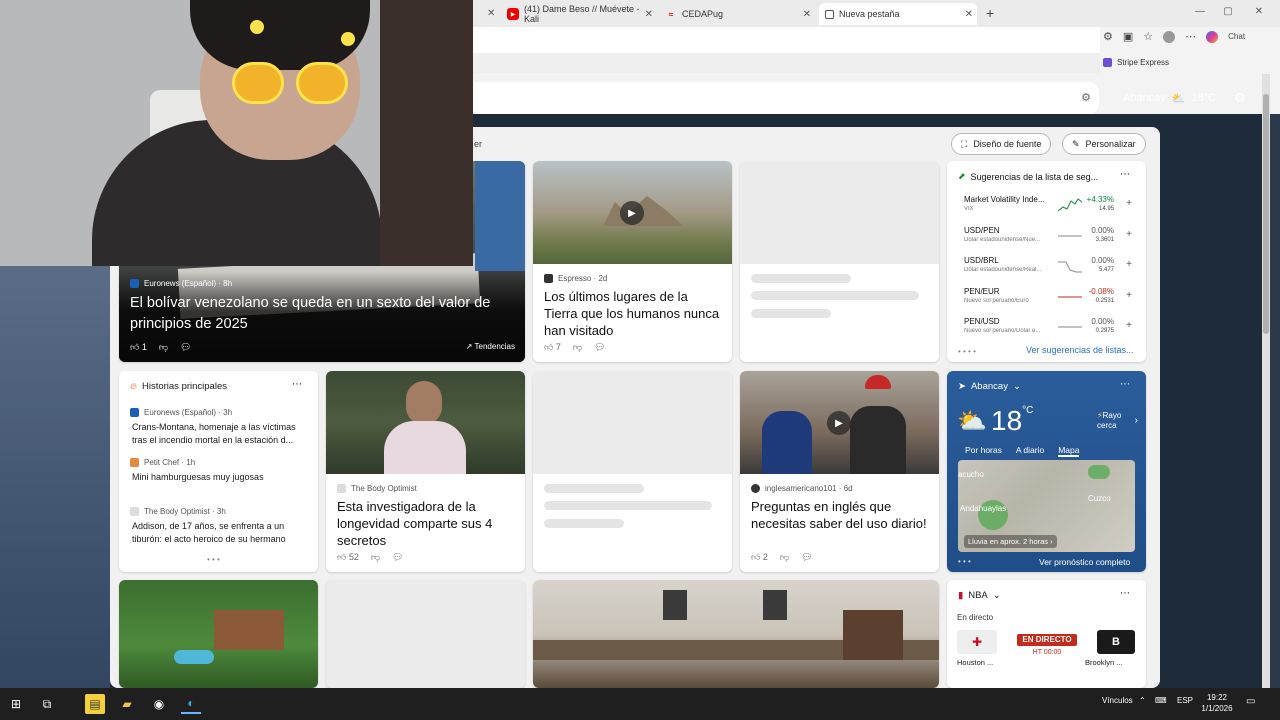 This screenshot has height=720, width=1280. Describe the element at coordinates (159, 704) in the screenshot. I see `obs-icon: ◉` at that location.